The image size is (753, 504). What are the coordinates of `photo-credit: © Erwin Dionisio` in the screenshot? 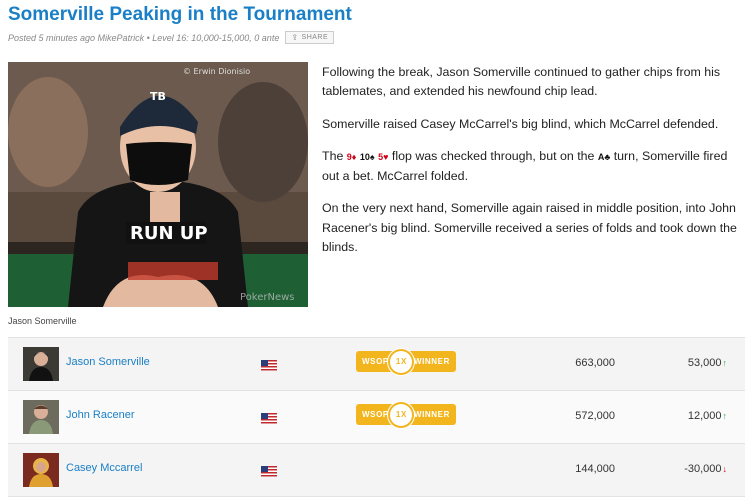 It's located at (216, 71).